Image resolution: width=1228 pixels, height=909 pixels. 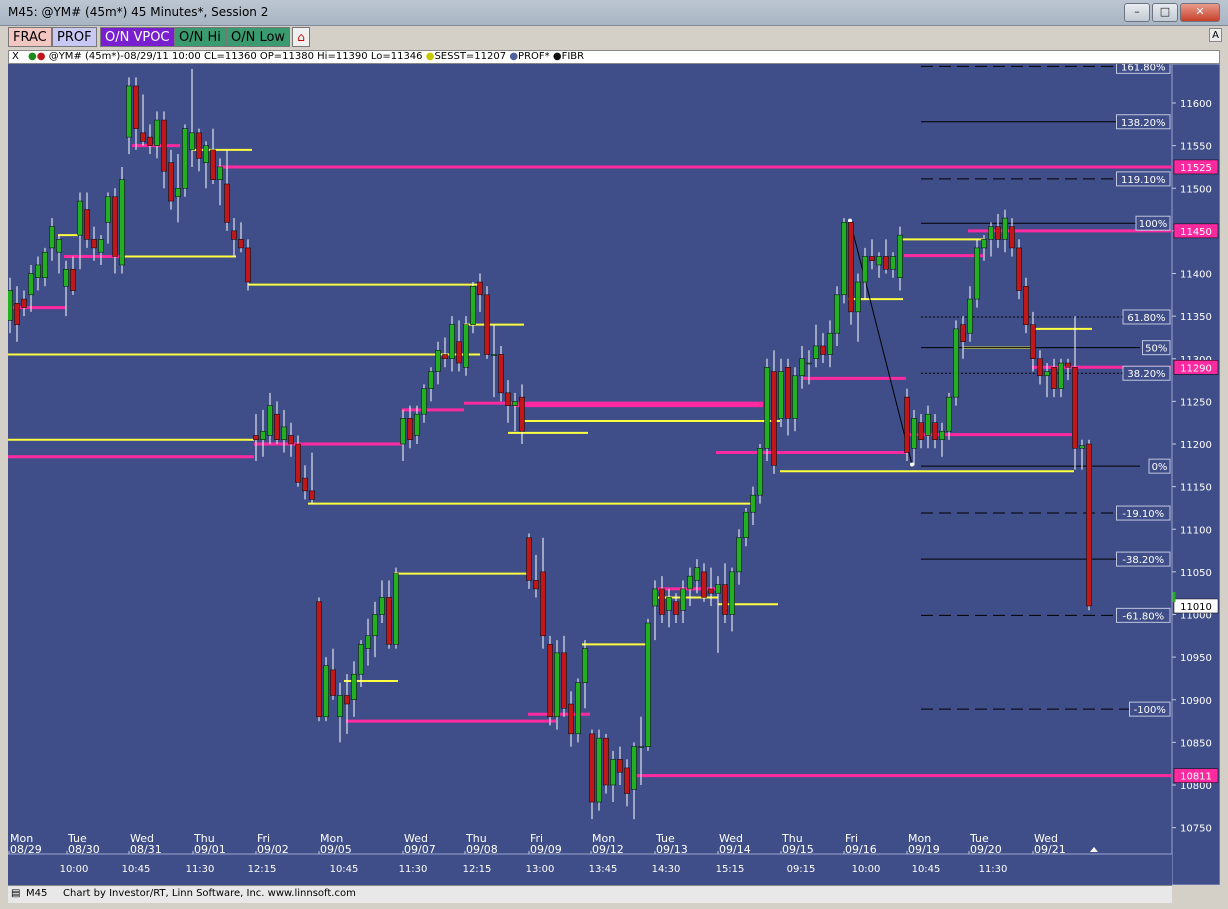 I want to click on prof-button: PROF, so click(x=74, y=37).